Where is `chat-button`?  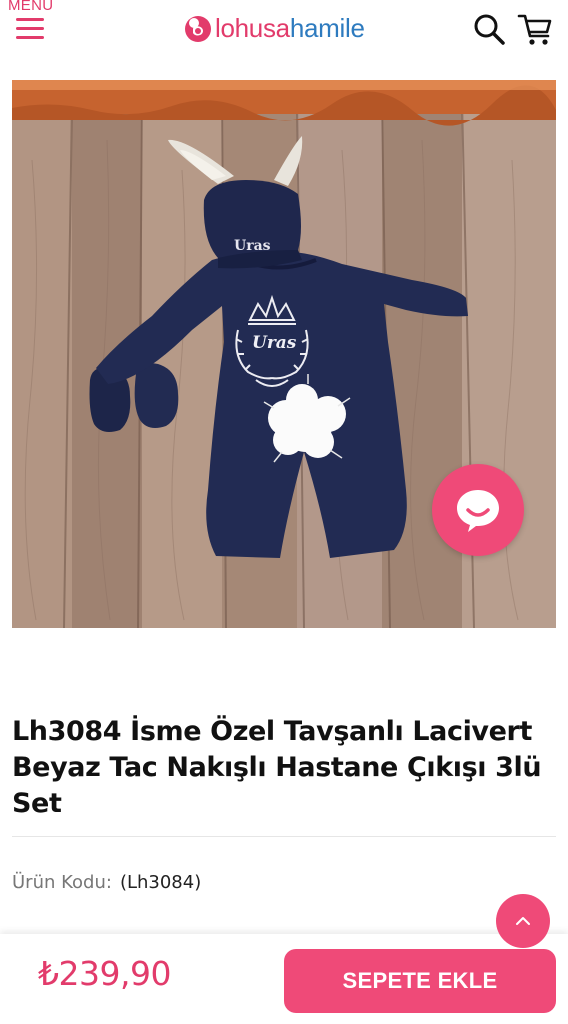 chat-button is located at coordinates (478, 510).